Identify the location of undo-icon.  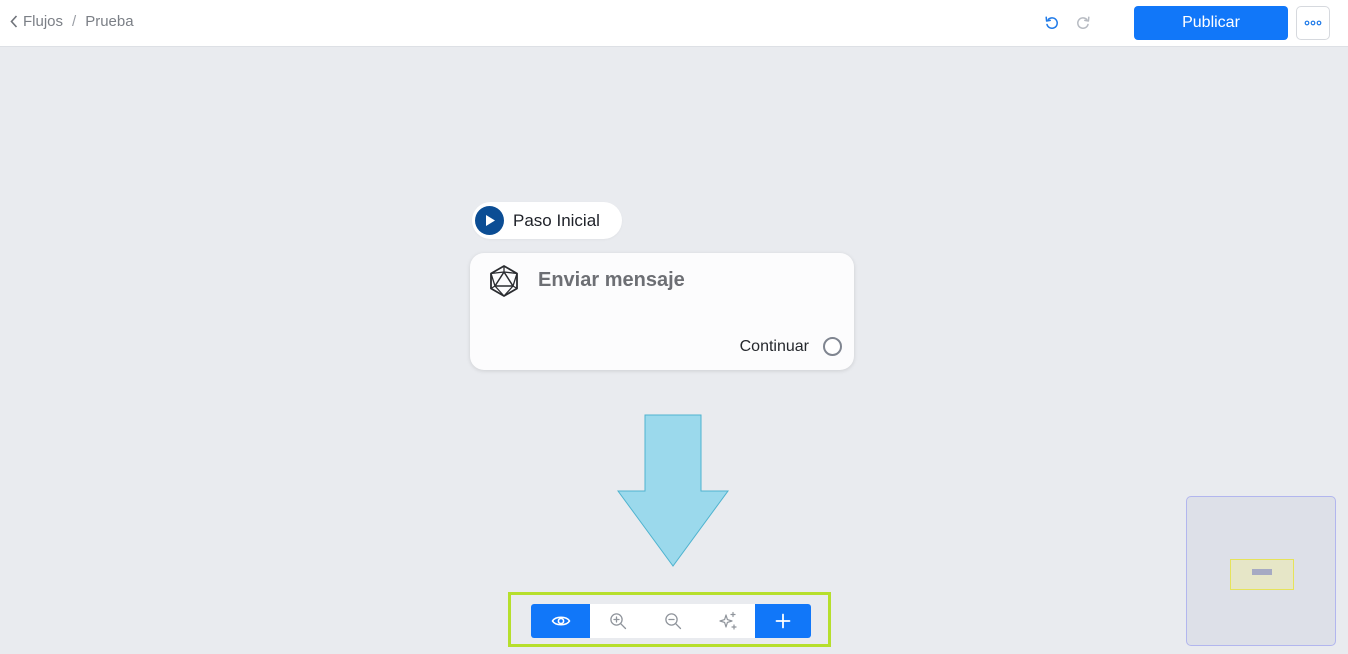
(1051, 22).